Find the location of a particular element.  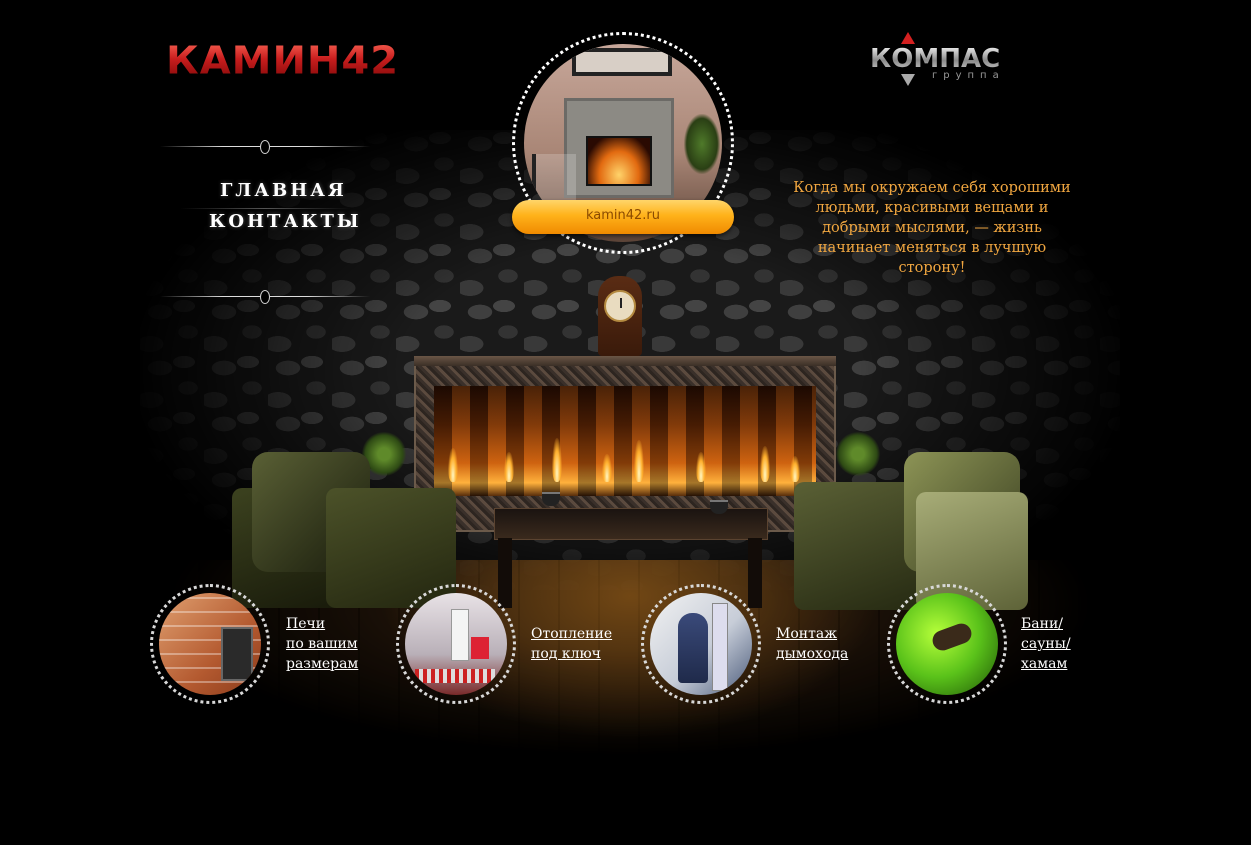

service-link-stoves: Печи по вашим размерам is located at coordinates (322, 644).